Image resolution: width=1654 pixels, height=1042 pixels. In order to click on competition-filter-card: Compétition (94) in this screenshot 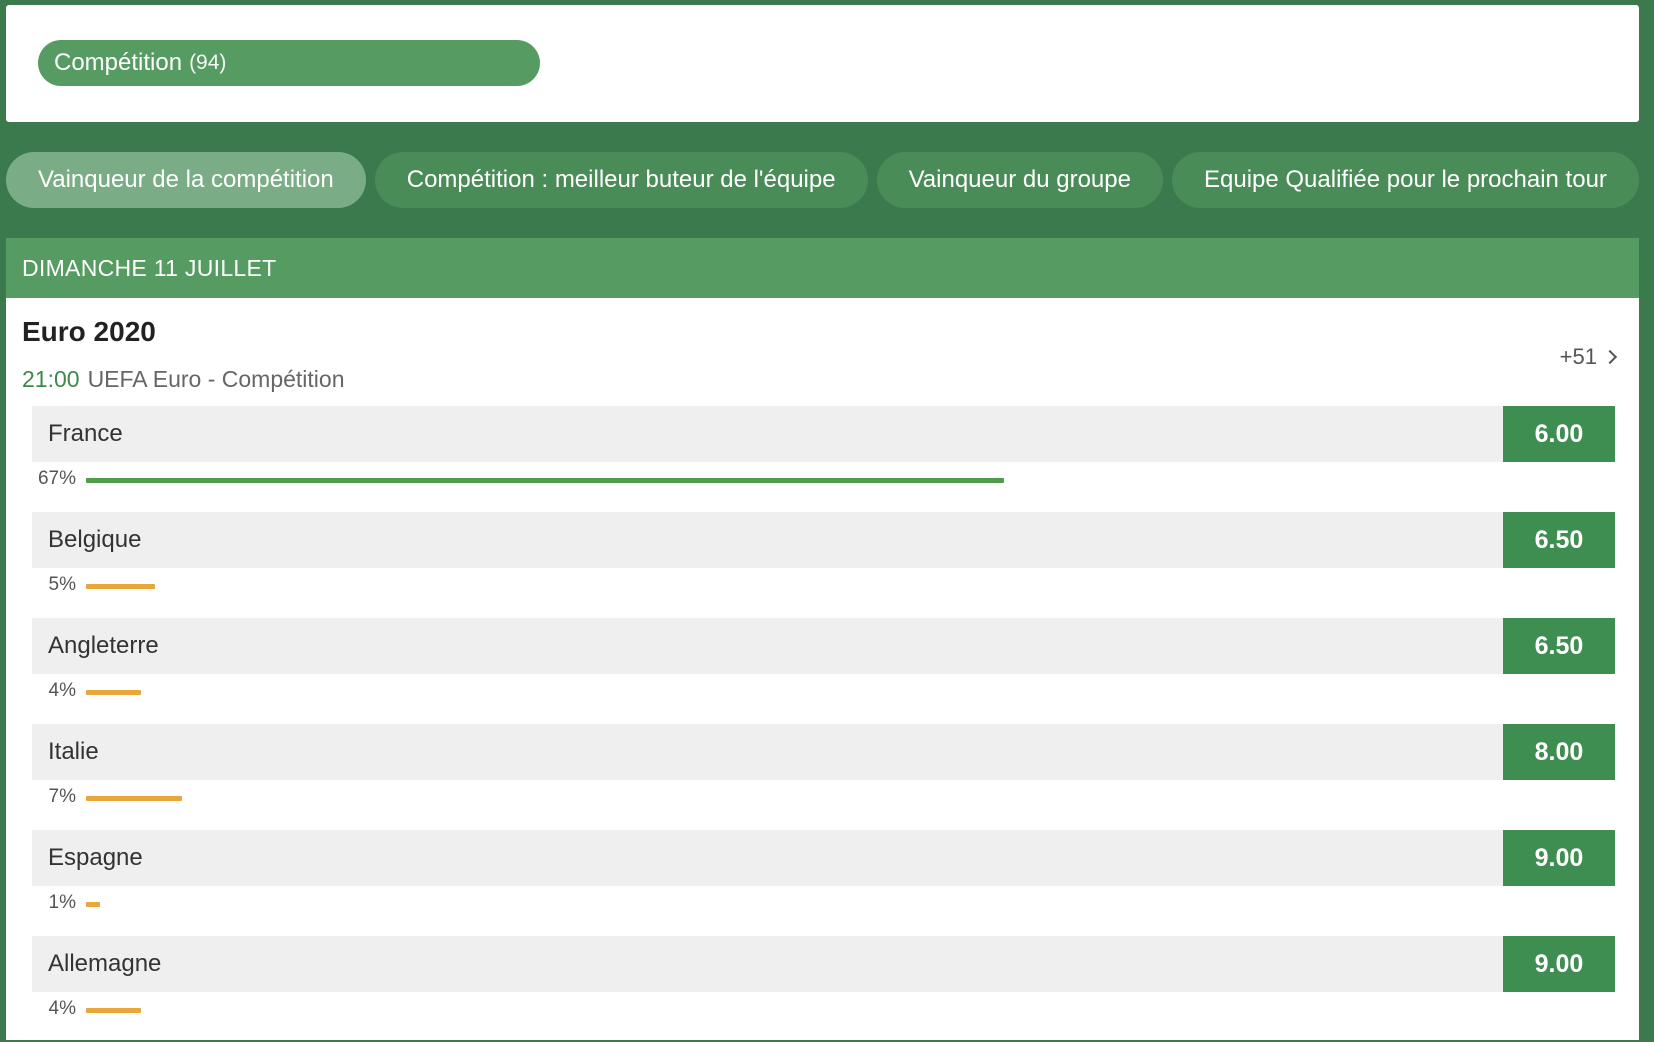, I will do `click(822, 63)`.